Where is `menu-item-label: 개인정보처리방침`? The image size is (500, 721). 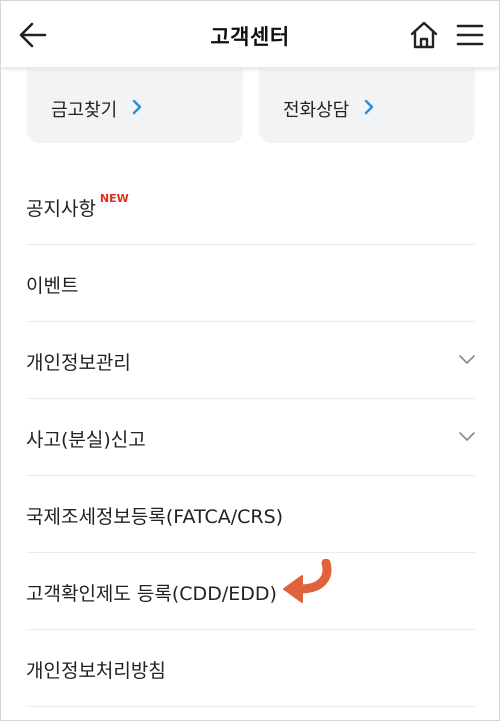
menu-item-label: 개인정보처리방침 is located at coordinates (96, 671).